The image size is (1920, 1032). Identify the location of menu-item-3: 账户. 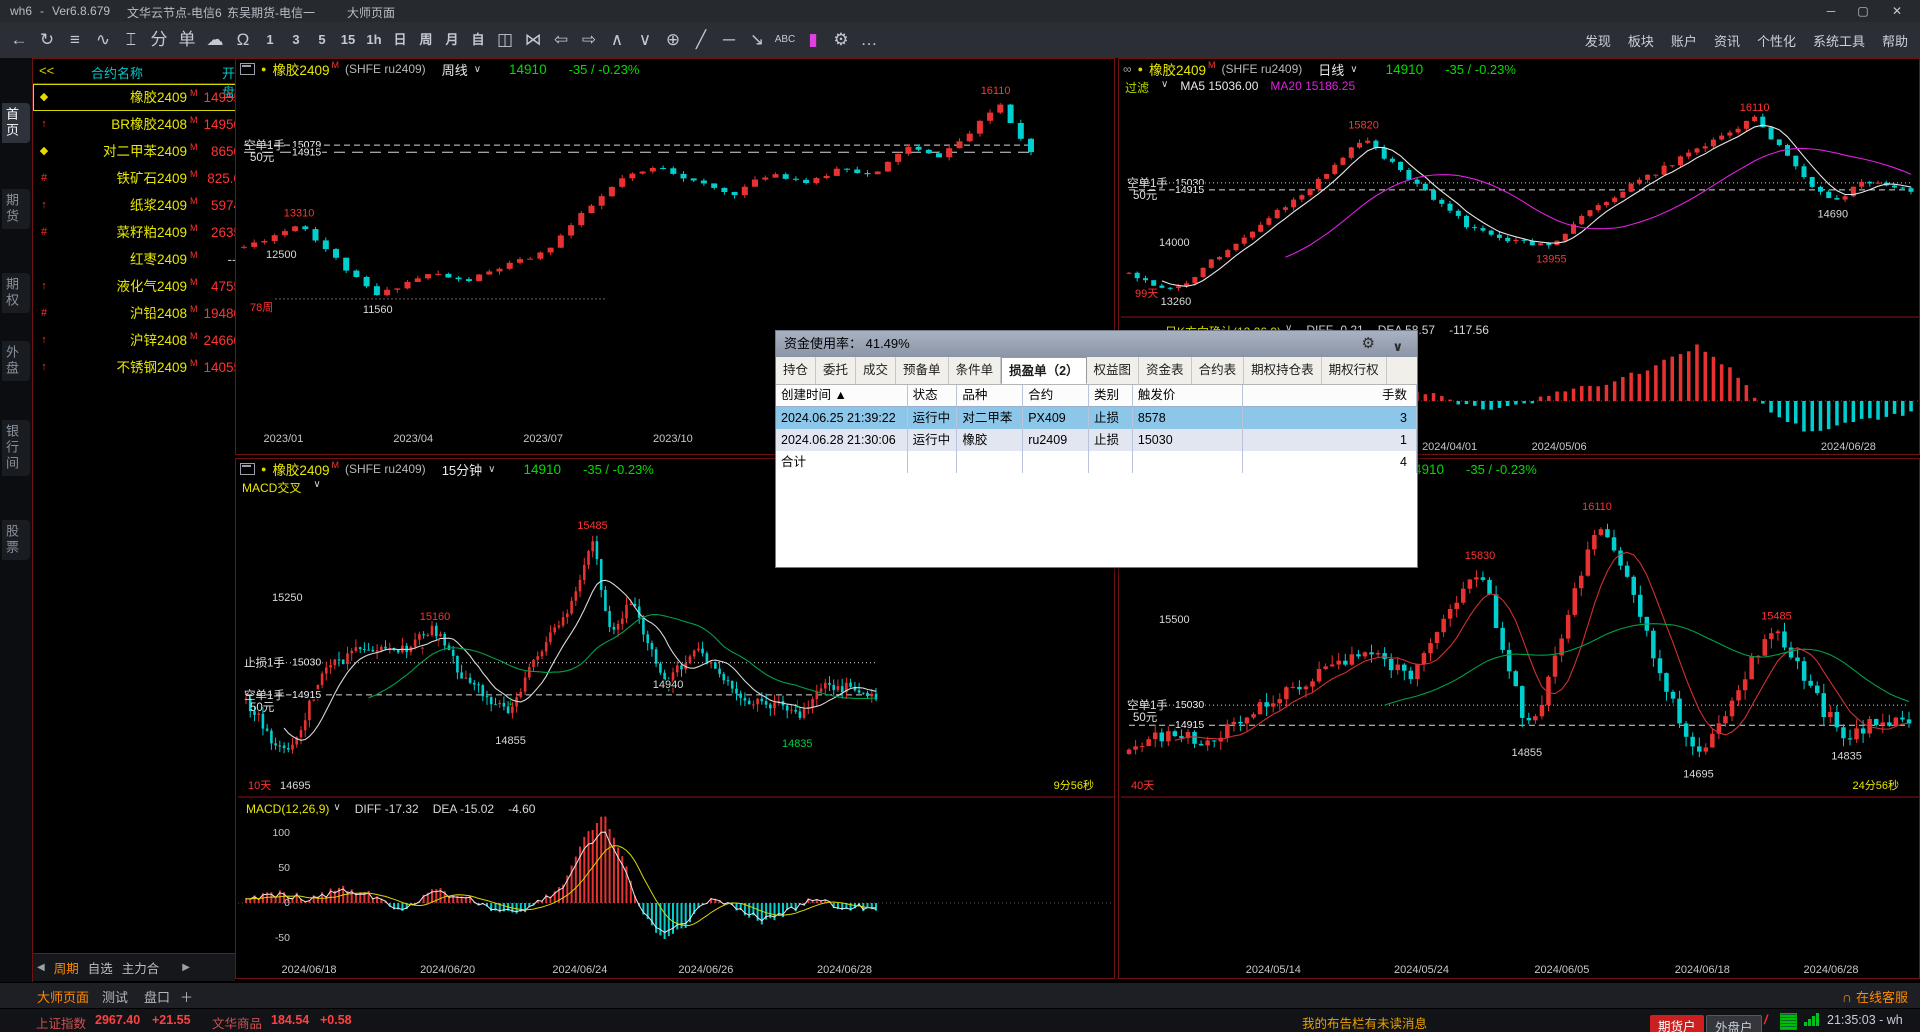
(1684, 40).